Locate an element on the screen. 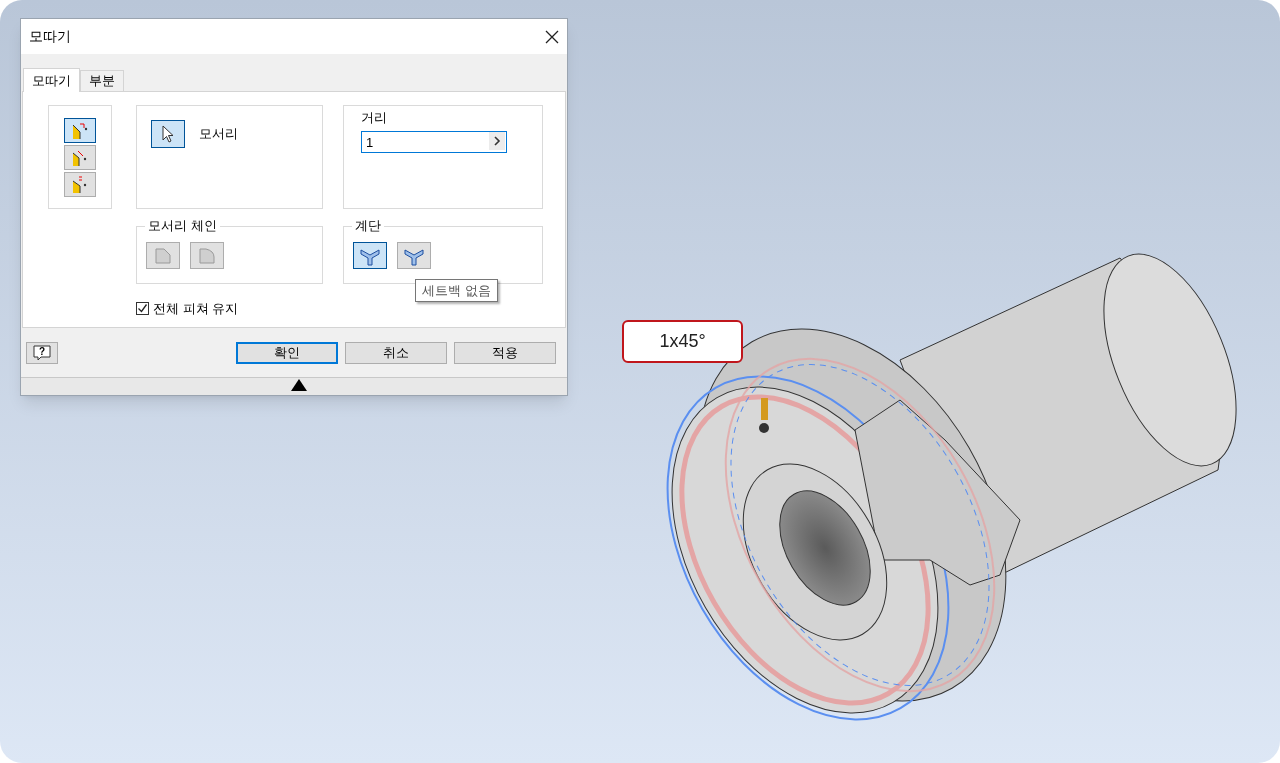 This screenshot has width=1280, height=763. distance-field: 1 is located at coordinates (434, 142).